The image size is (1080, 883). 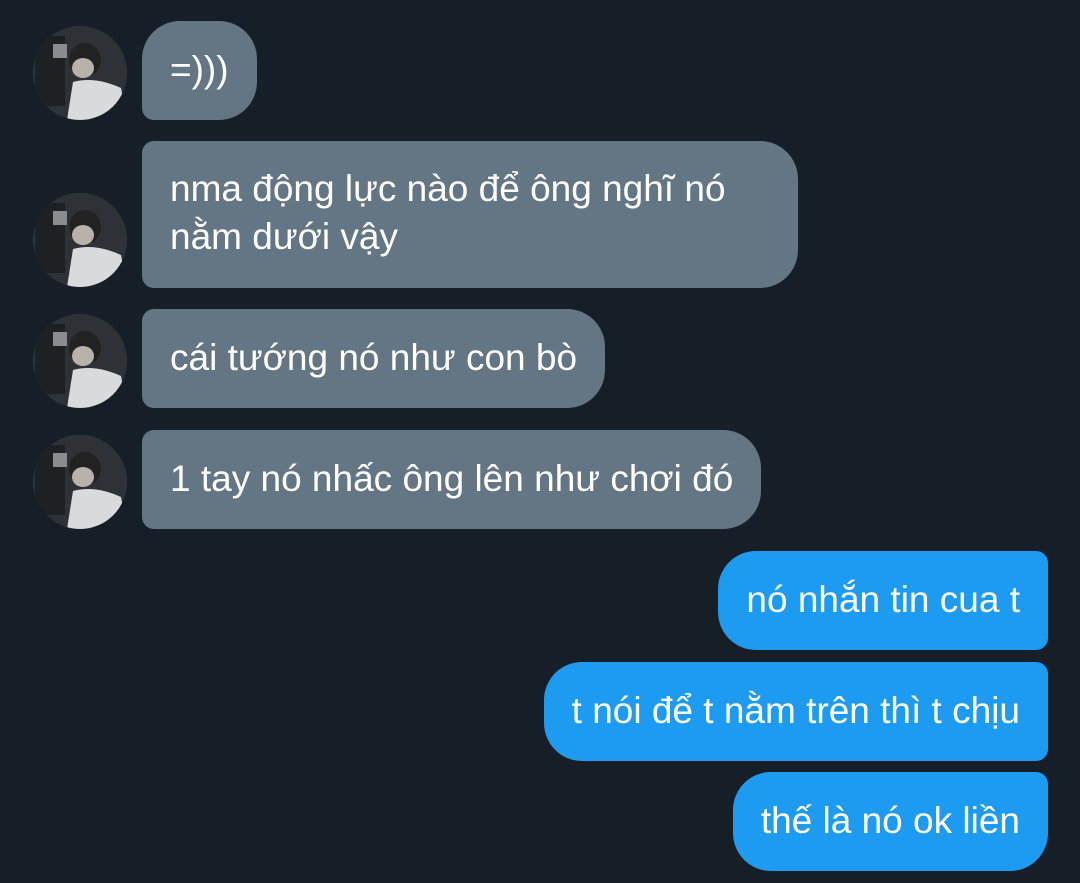 I want to click on outgoing-message-bubble: thế là nó ok liền, so click(x=890, y=821).